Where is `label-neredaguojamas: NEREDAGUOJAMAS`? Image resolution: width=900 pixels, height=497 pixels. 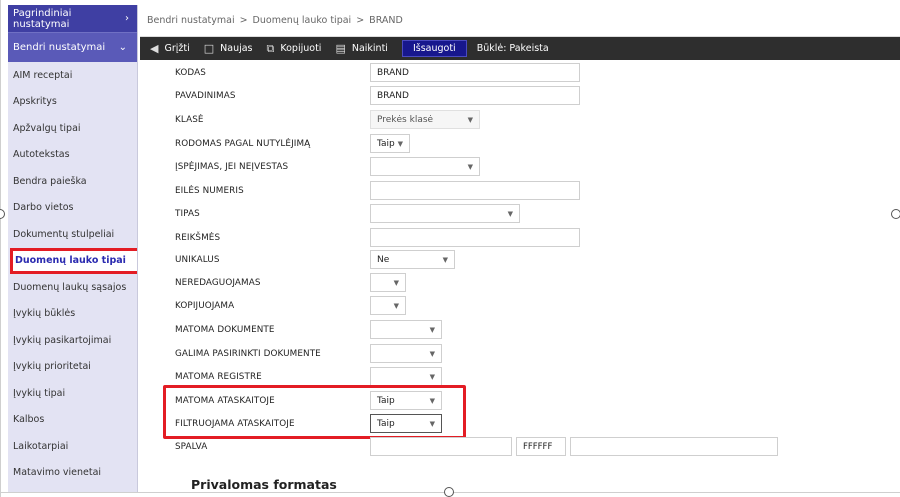
label-neredaguojamas: NEREDAGUOJAMAS is located at coordinates (218, 283).